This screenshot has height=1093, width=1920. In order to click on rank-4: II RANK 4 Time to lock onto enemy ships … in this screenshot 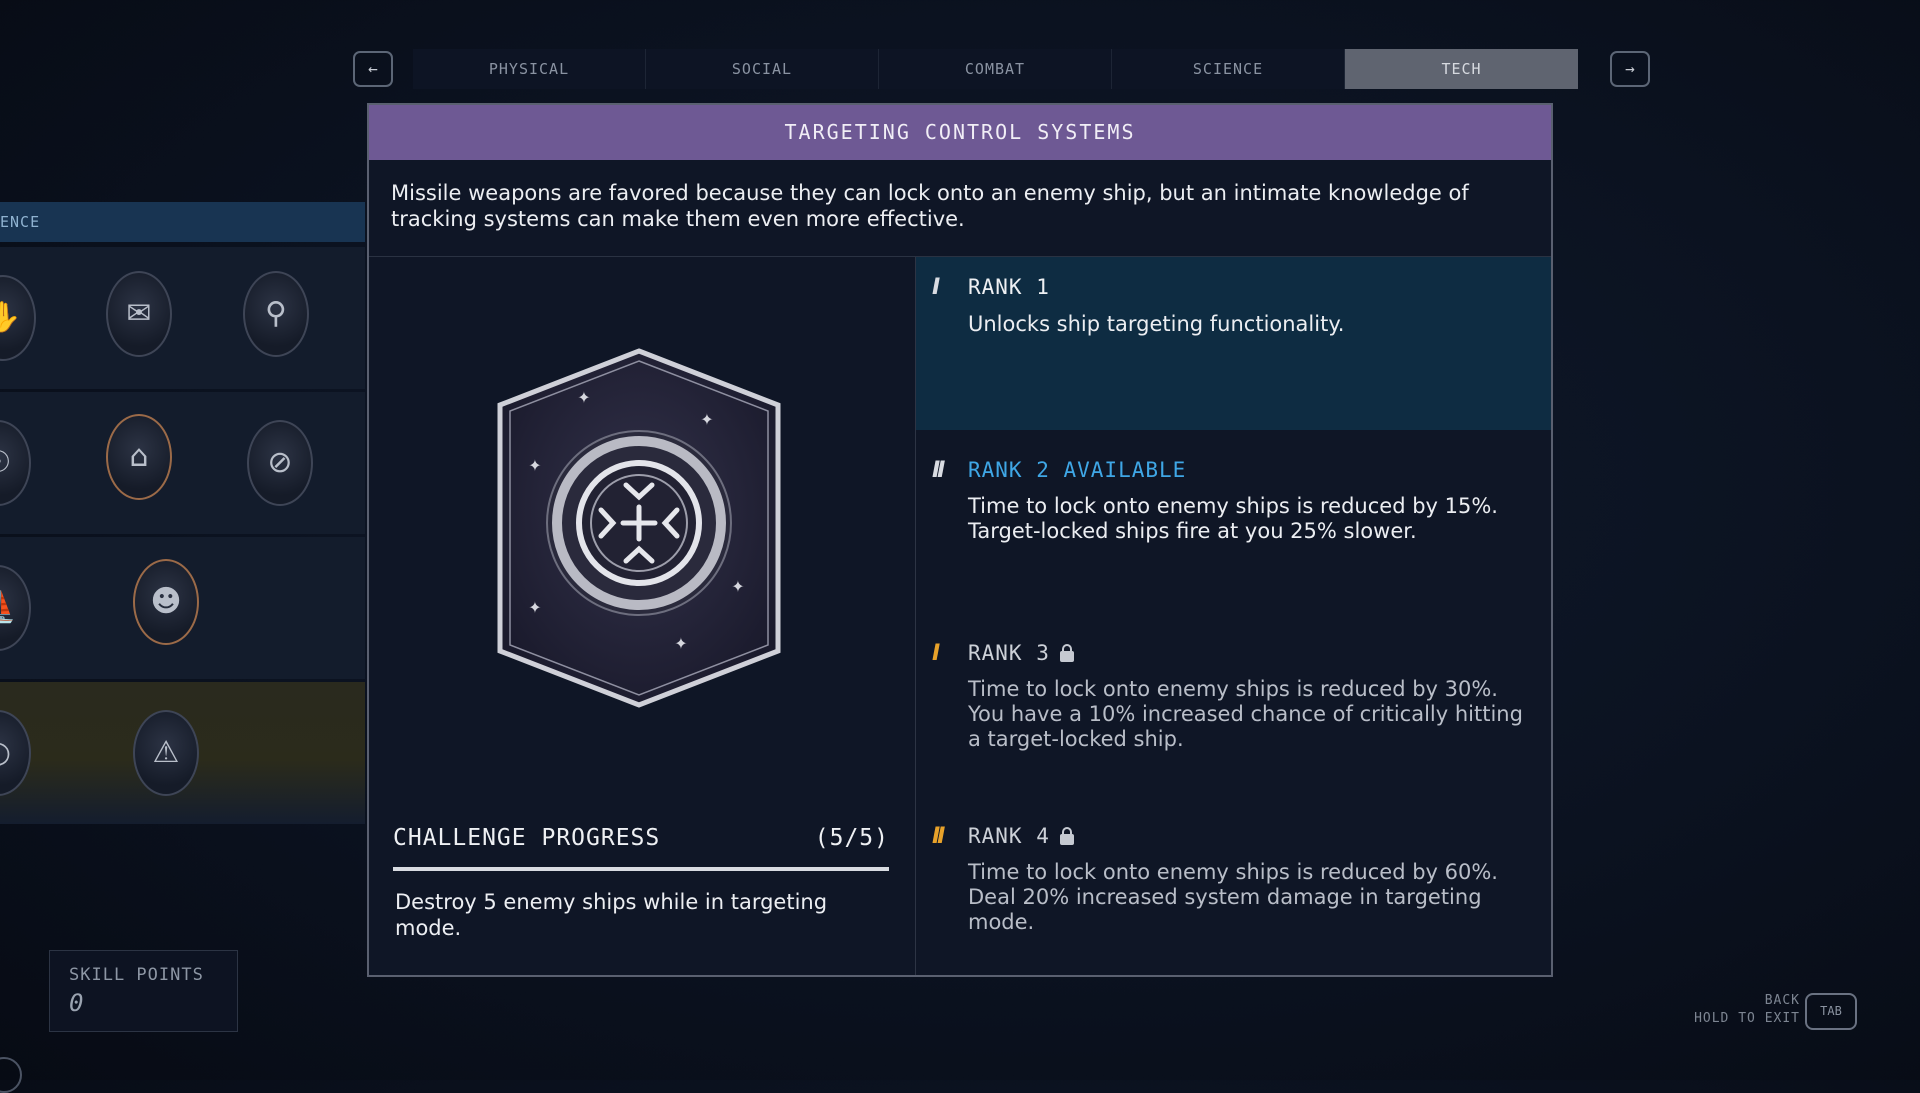, I will do `click(1233, 888)`.